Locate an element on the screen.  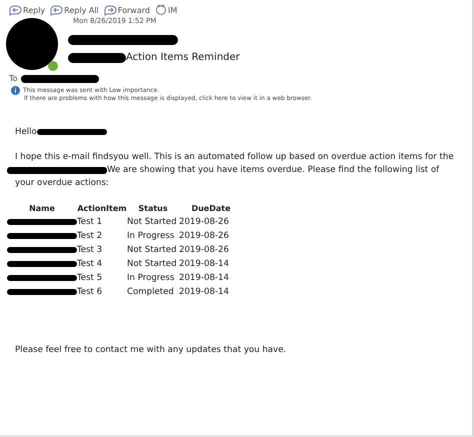
toolbar-button: Reply is located at coordinates (27, 10).